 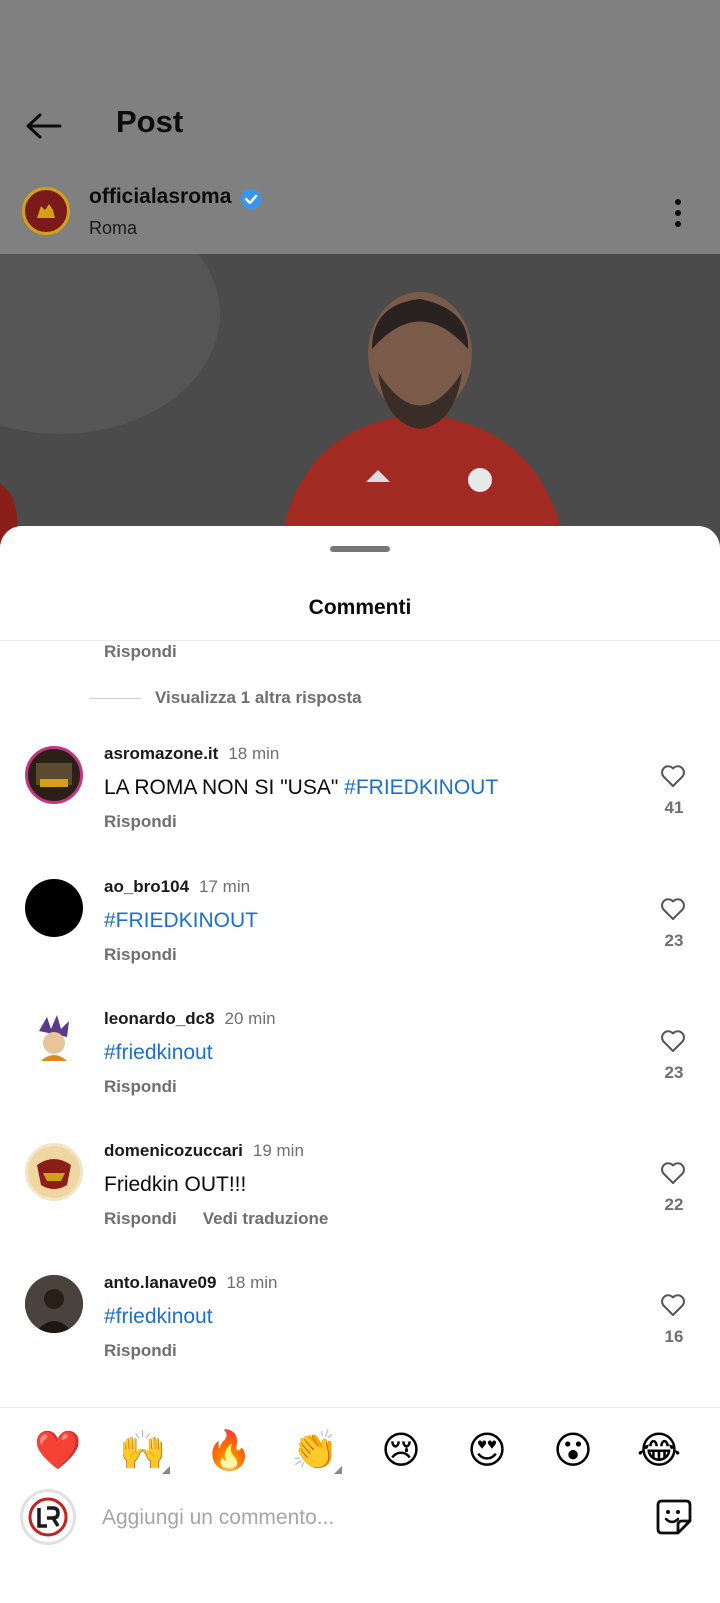 I want to click on comment-header: leonardo_dc8 20 min, so click(x=190, y=1019).